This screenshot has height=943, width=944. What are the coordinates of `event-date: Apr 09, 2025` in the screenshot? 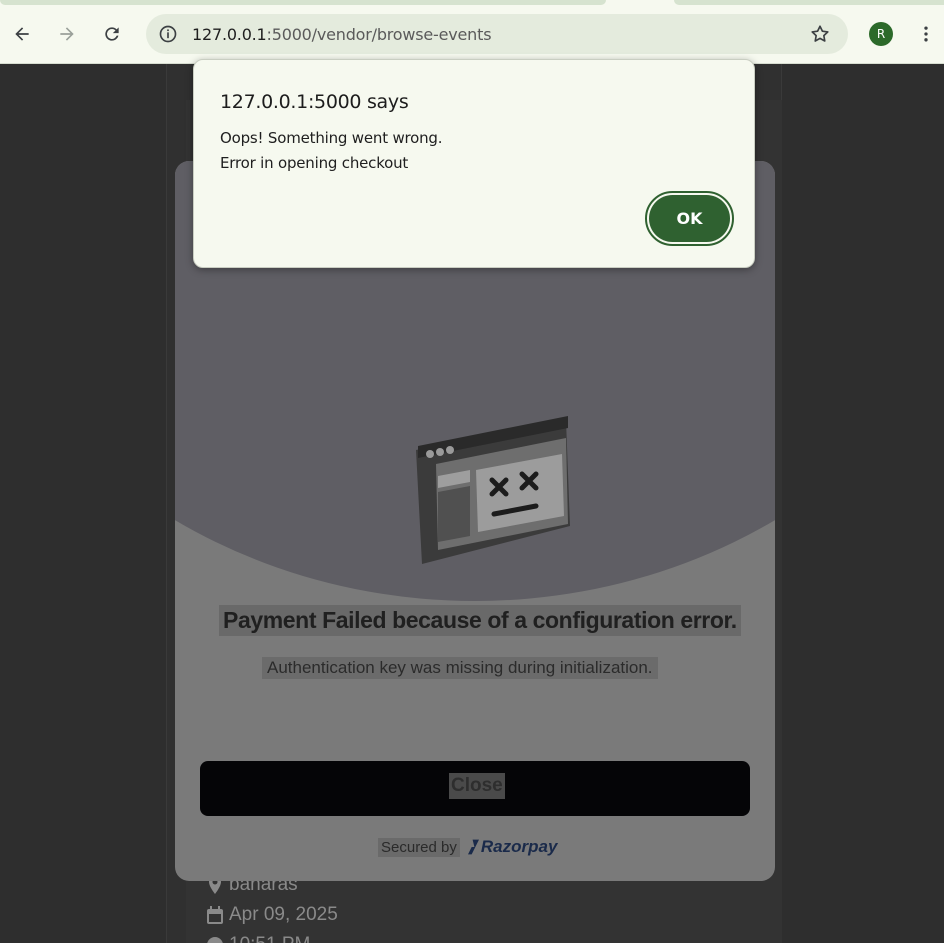 It's located at (272, 915).